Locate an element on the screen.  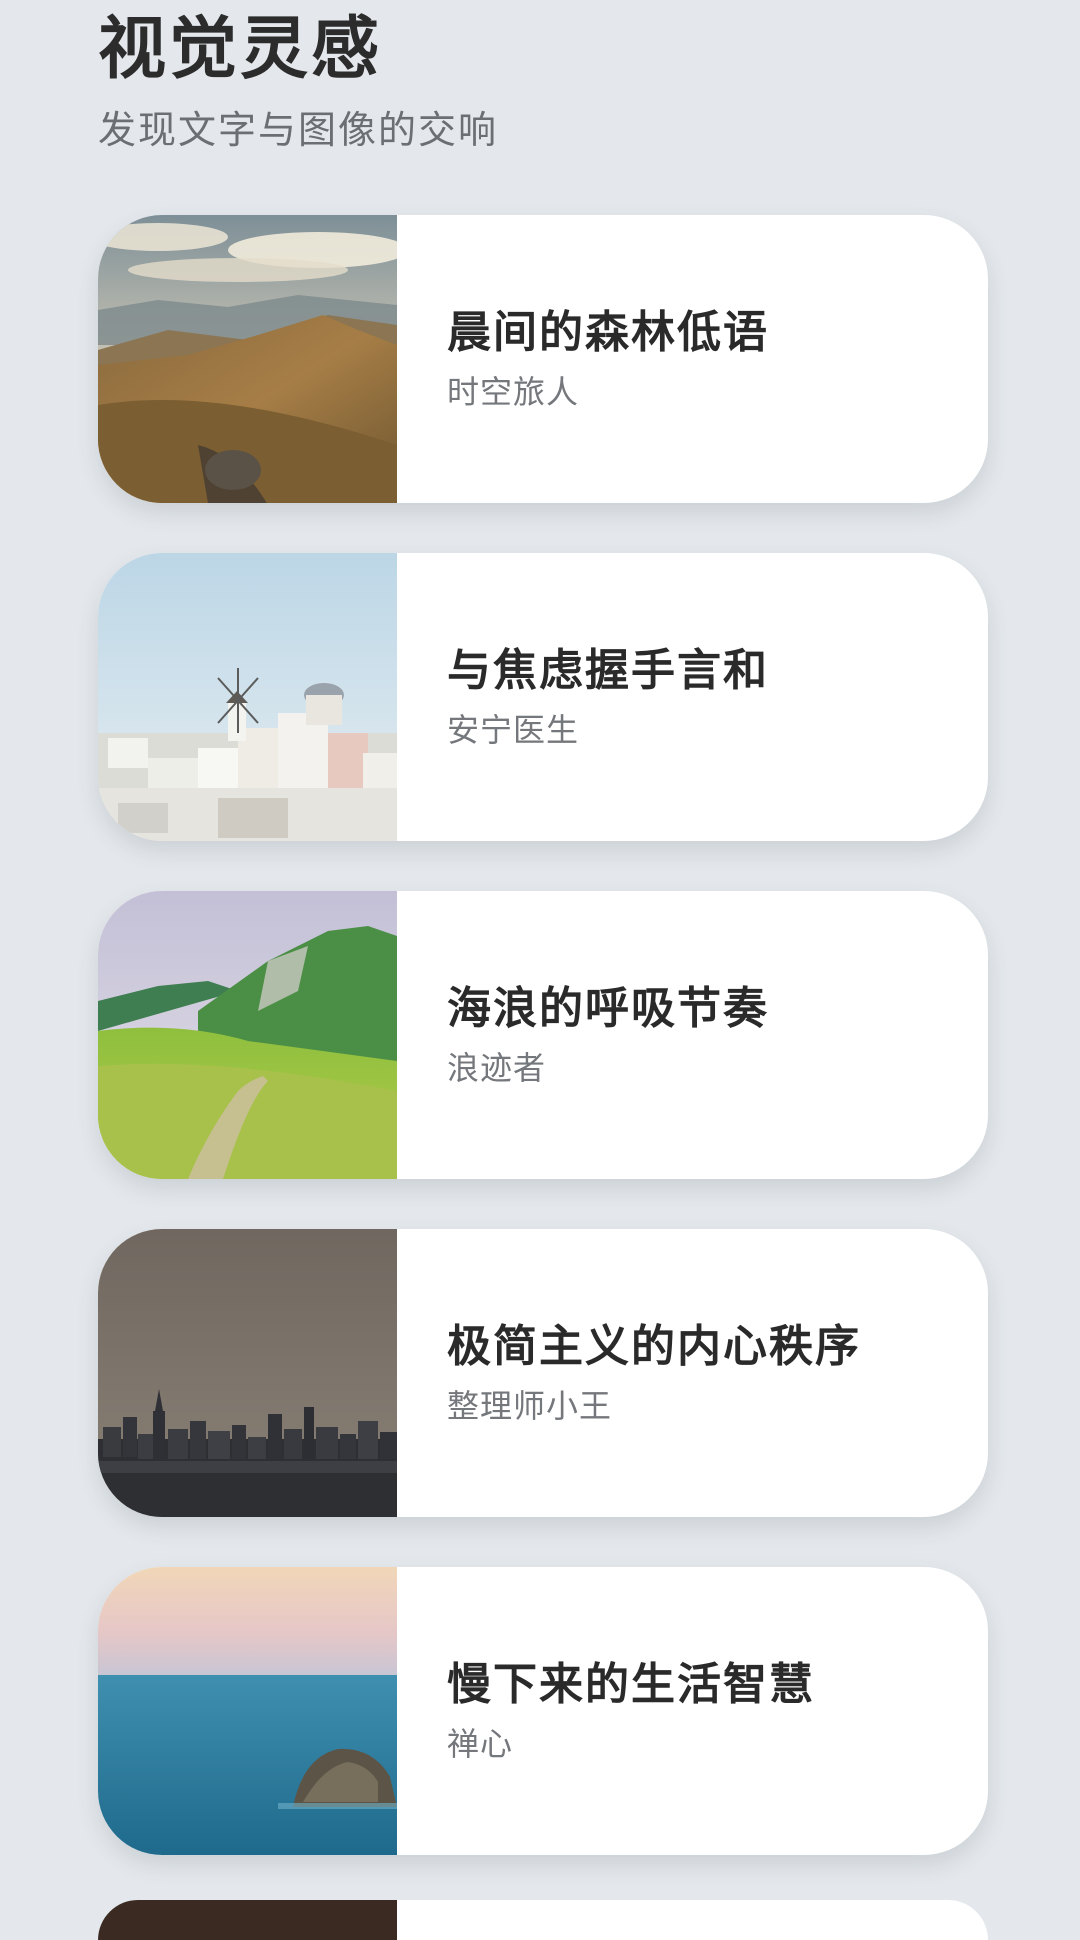
article-card: 晨间的森林低语 时空旅人 is located at coordinates (543, 359).